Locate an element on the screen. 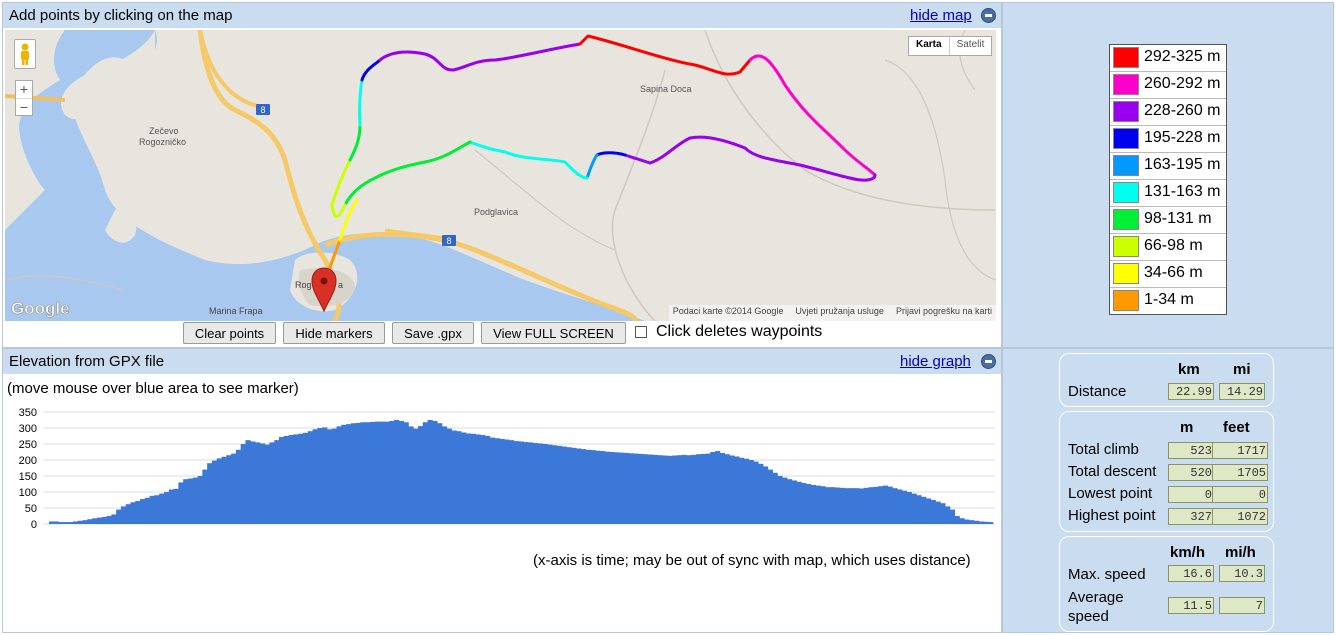 The height and width of the screenshot is (635, 1336). collapse-graph-icon is located at coordinates (988, 361).